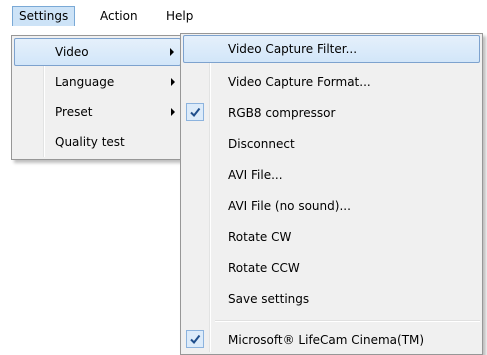 This screenshot has width=487, height=355. What do you see at coordinates (331, 237) in the screenshot?
I see `menu-item-rotate-cw: Rotate CW` at bounding box center [331, 237].